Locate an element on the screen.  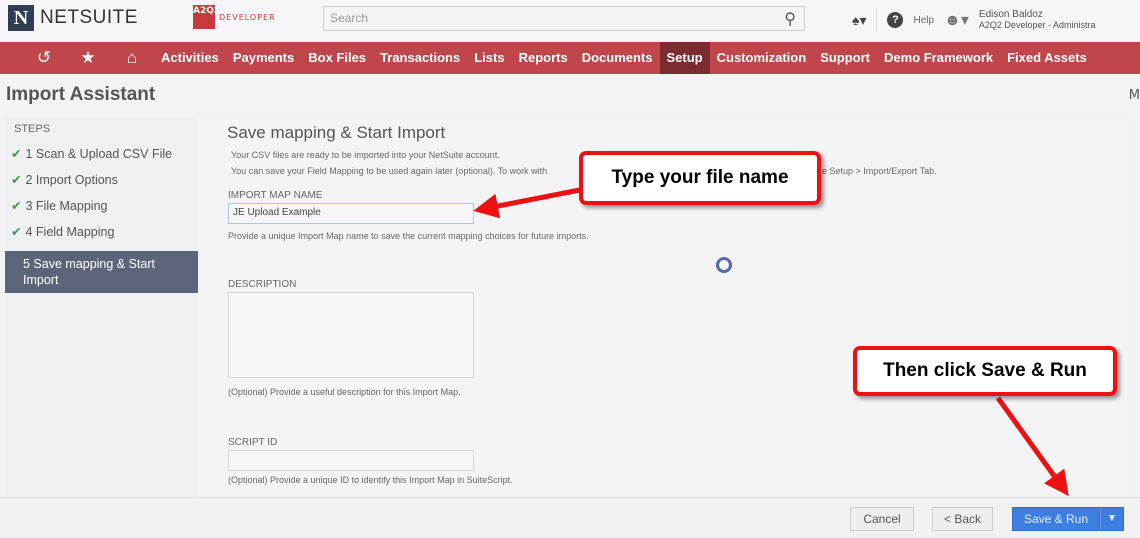
arrow-to-map-name is located at coordinates (532, 202).